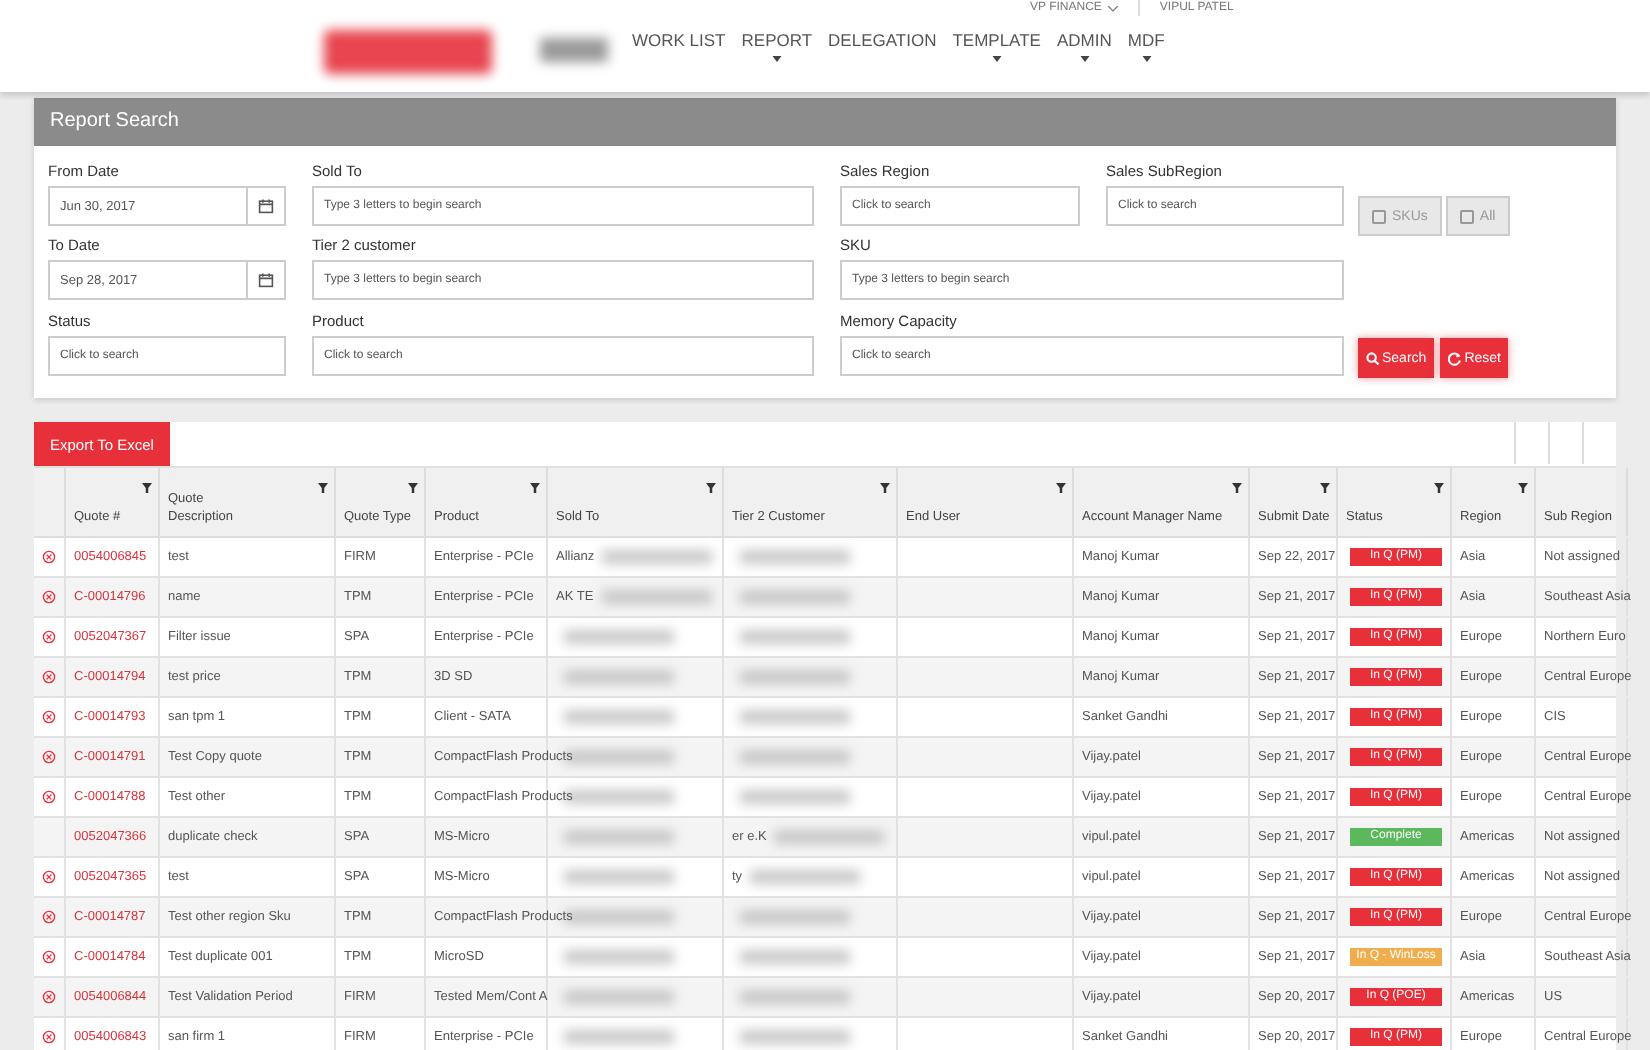 This screenshot has height=1050, width=1650. Describe the element at coordinates (574, 50) in the screenshot. I see `logo-placeholder` at that location.